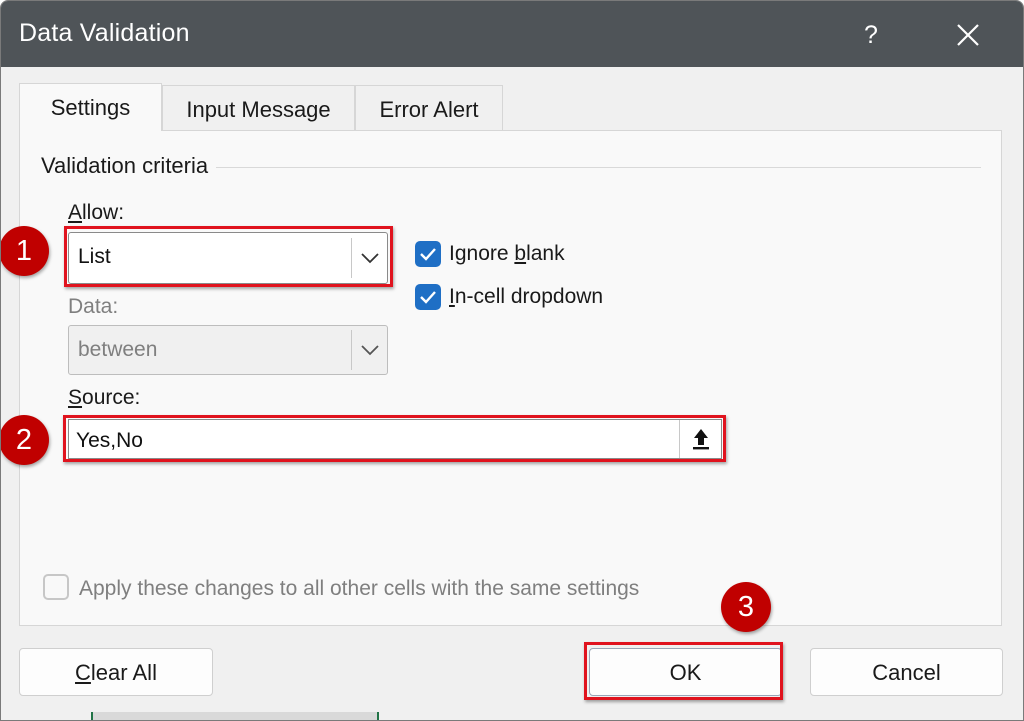  I want to click on data-label: Data:, so click(93, 306).